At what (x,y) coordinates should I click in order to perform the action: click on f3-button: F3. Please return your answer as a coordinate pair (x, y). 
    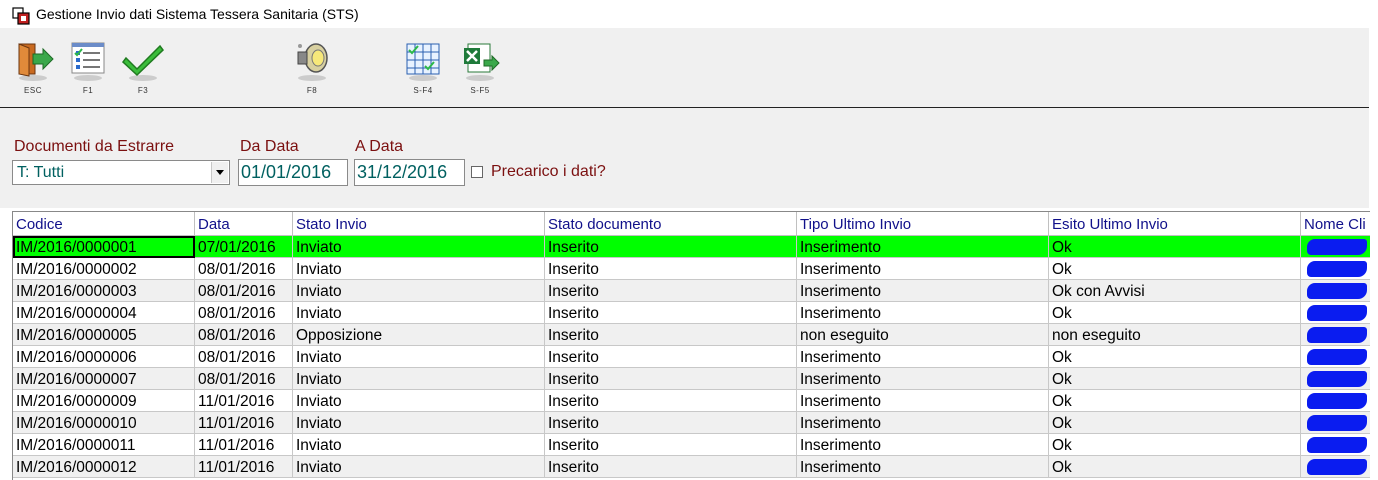
    Looking at the image, I should click on (143, 66).